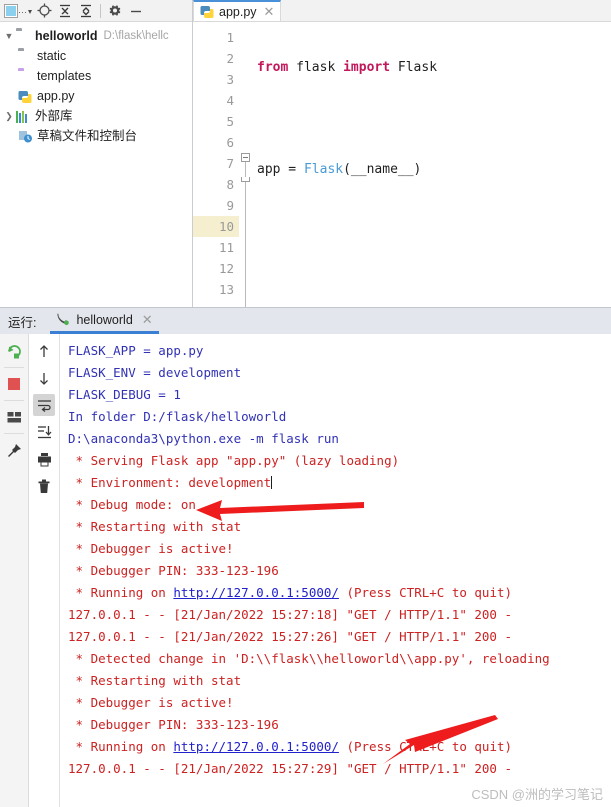  Describe the element at coordinates (245, 179) in the screenshot. I see `fold-end-icon` at that location.